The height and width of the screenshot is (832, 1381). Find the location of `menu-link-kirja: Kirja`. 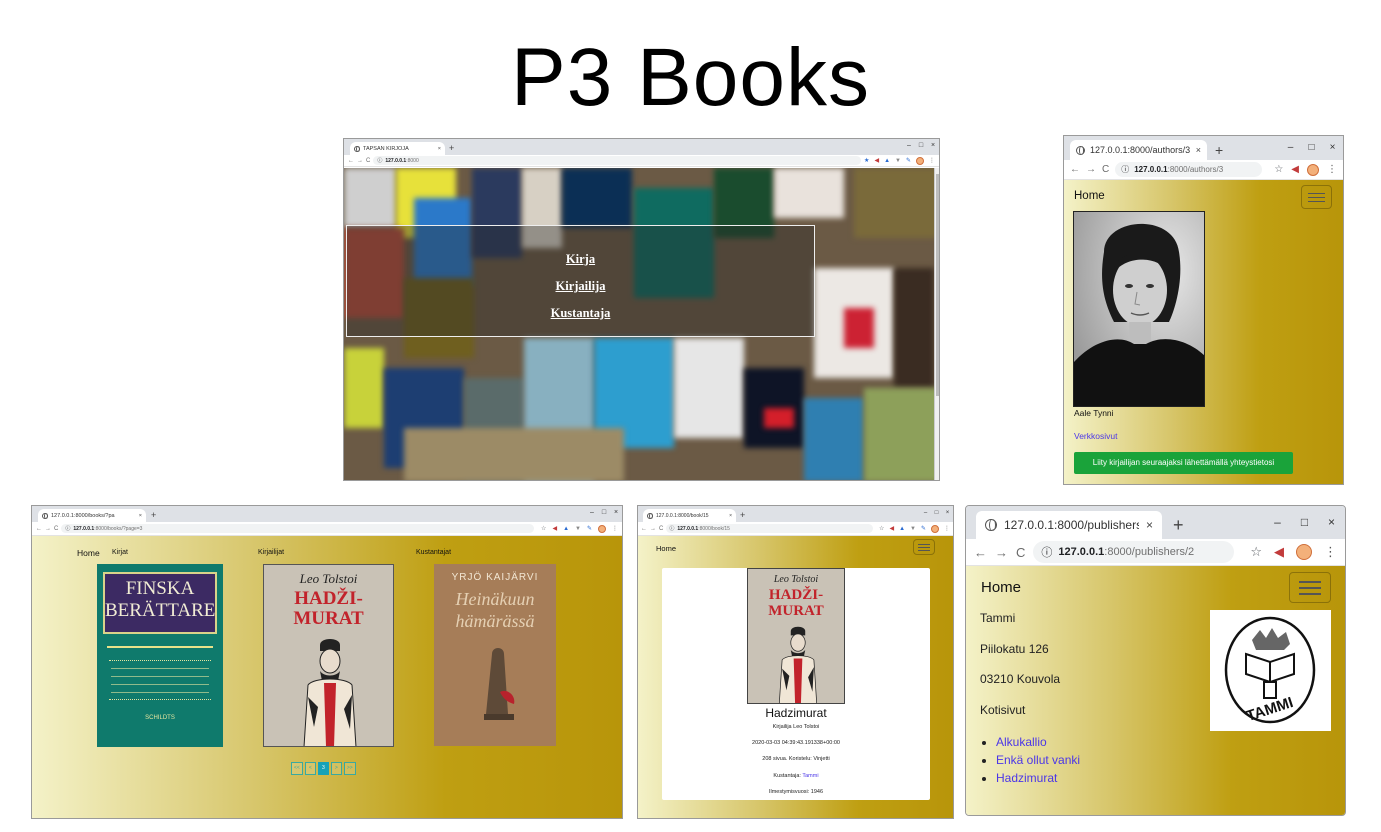

menu-link-kirja: Kirja is located at coordinates (580, 259).